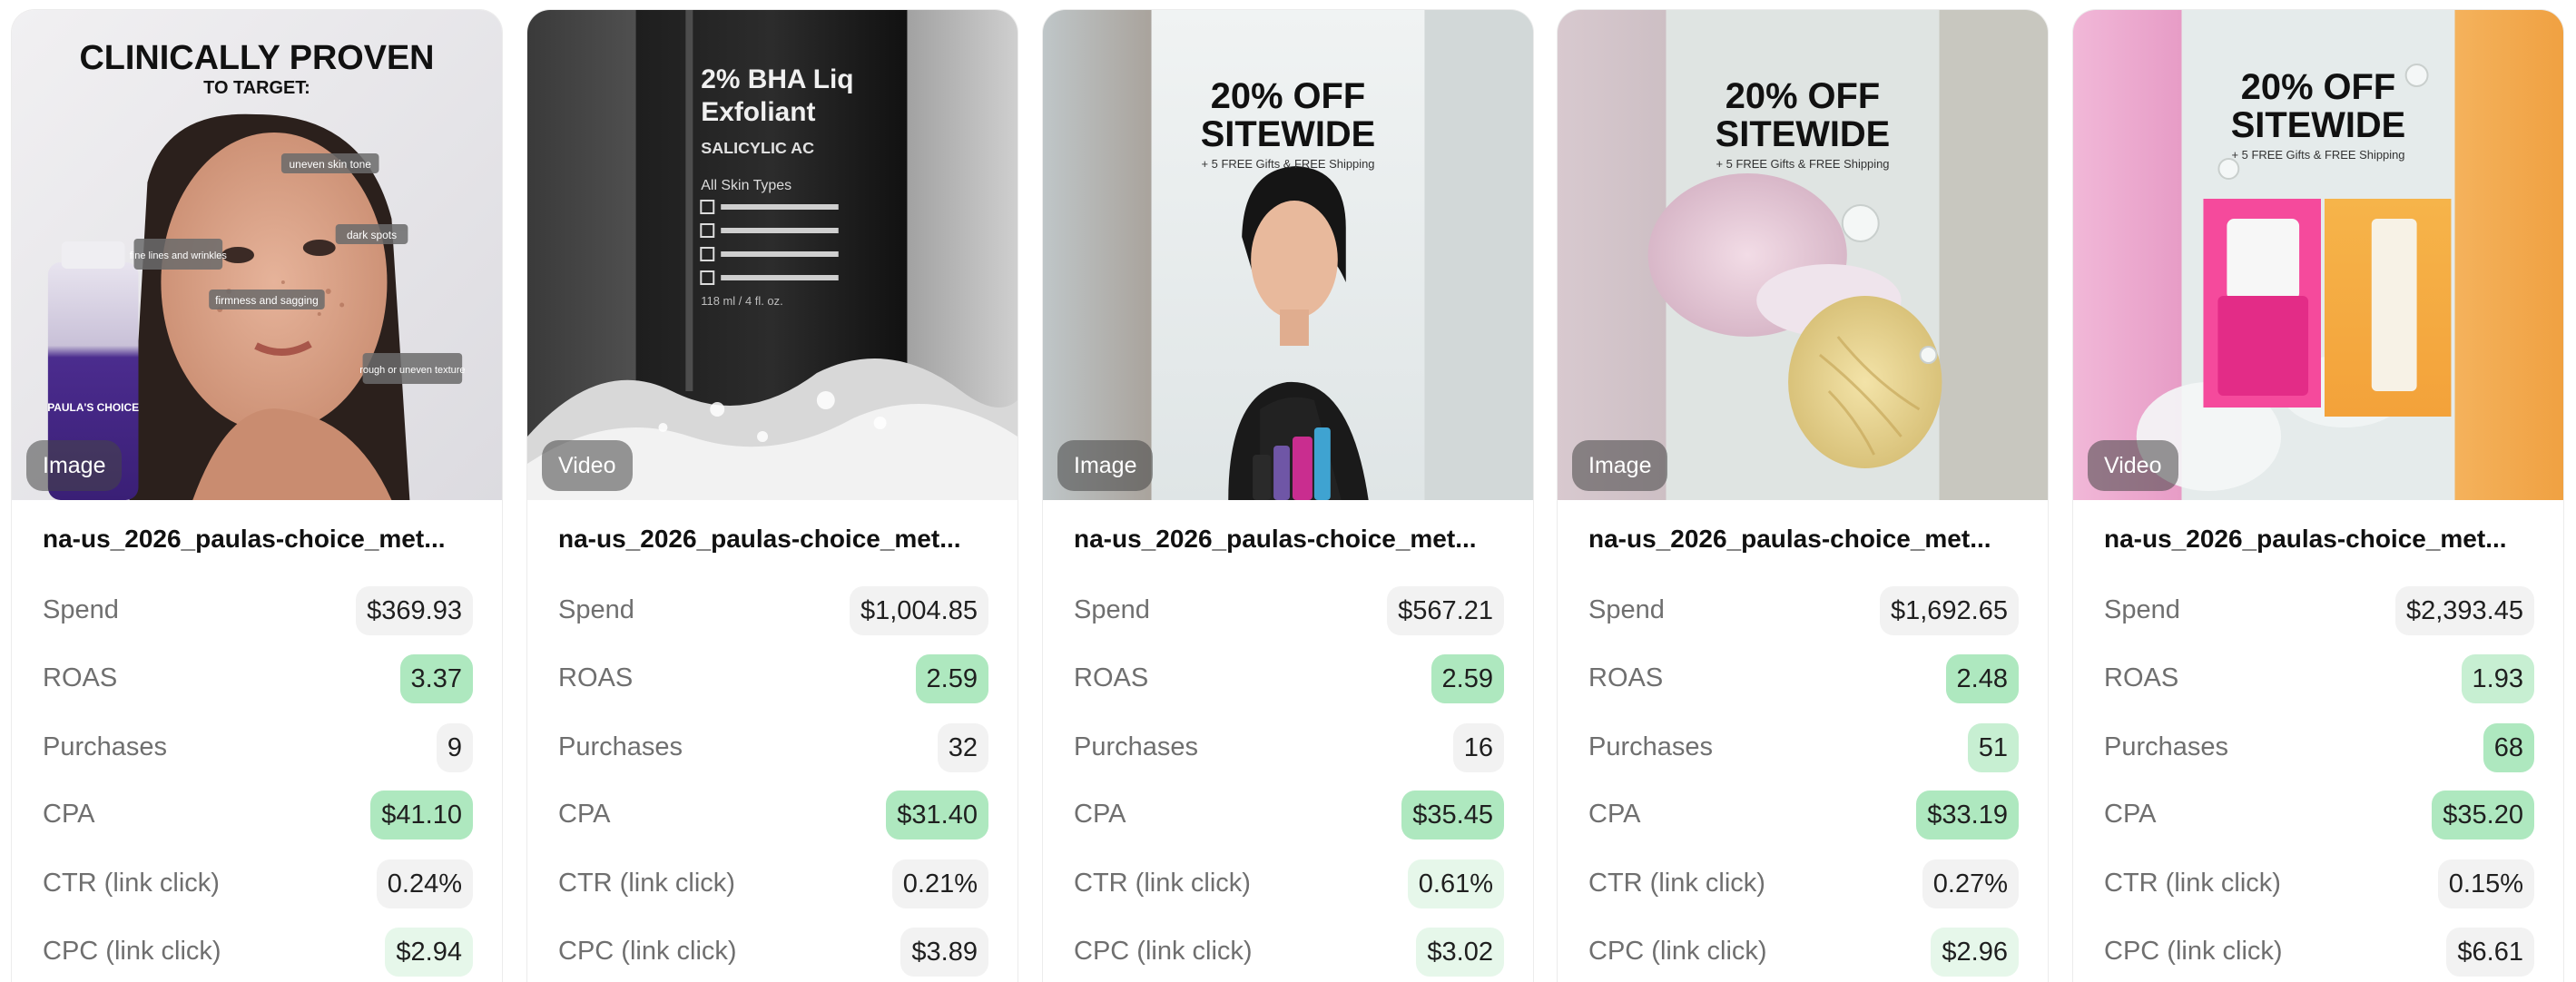  I want to click on metric-spend: Spend $369.93, so click(258, 610).